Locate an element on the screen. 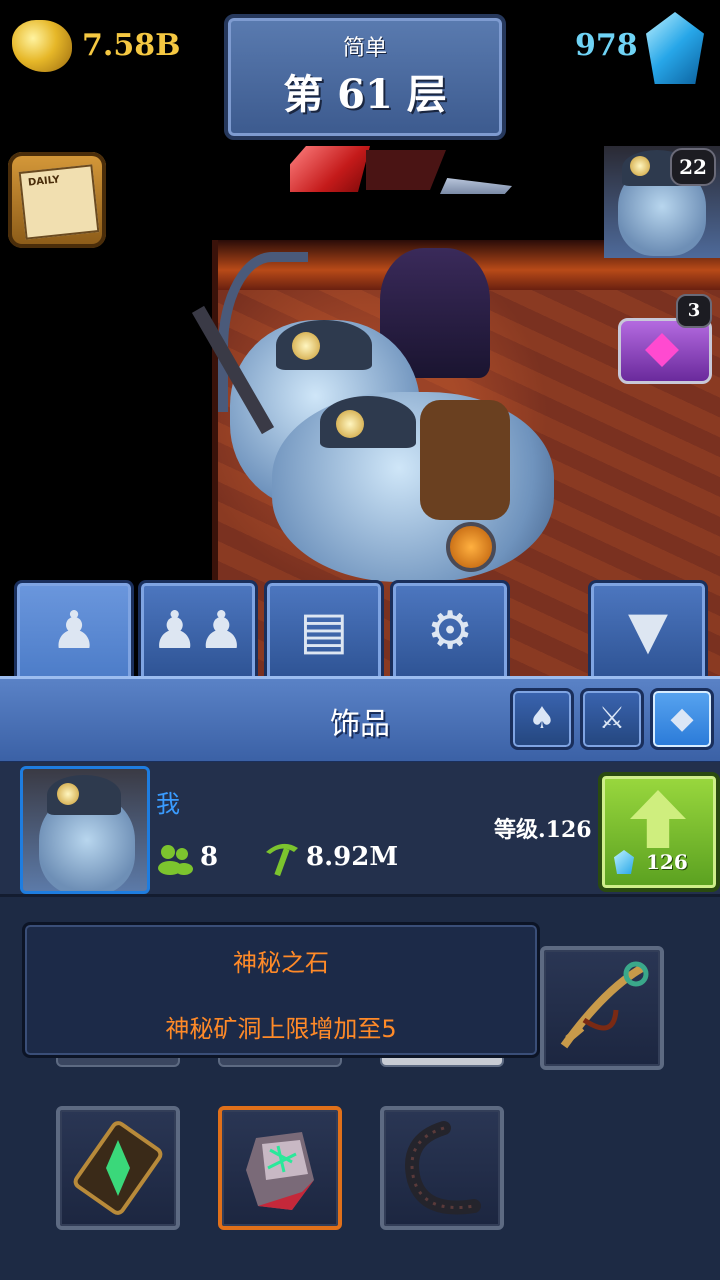  tooltip-title: 神秘之石 is located at coordinates (281, 963).